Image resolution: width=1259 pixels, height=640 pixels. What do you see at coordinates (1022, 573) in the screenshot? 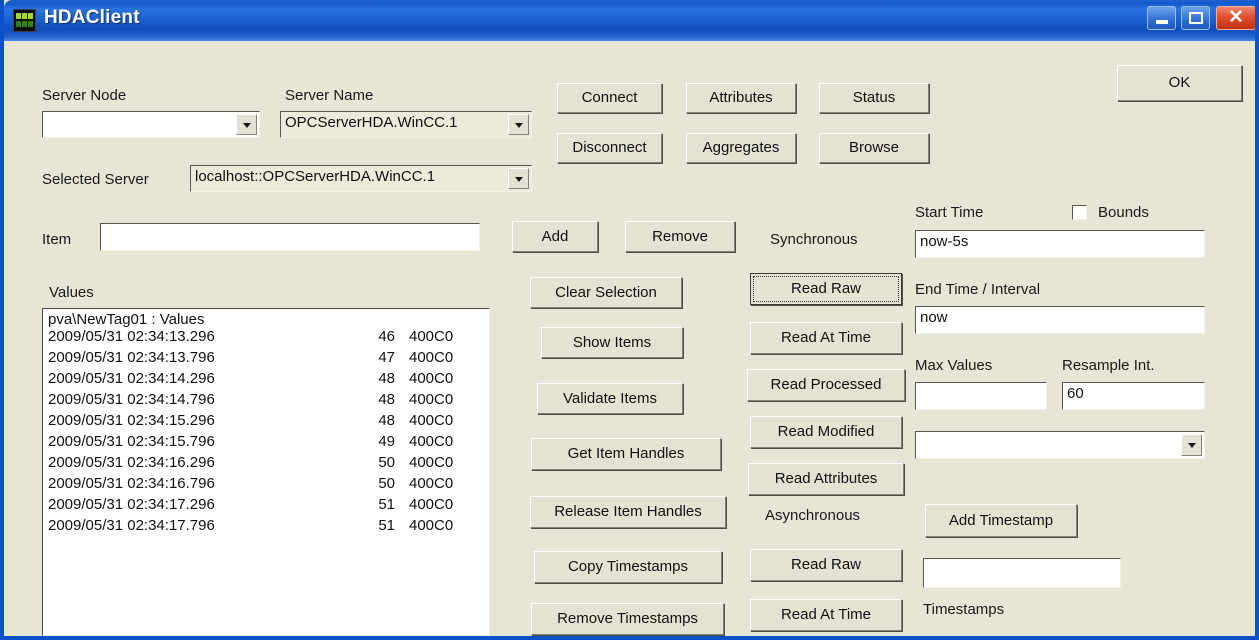
I see `timestamp-input` at bounding box center [1022, 573].